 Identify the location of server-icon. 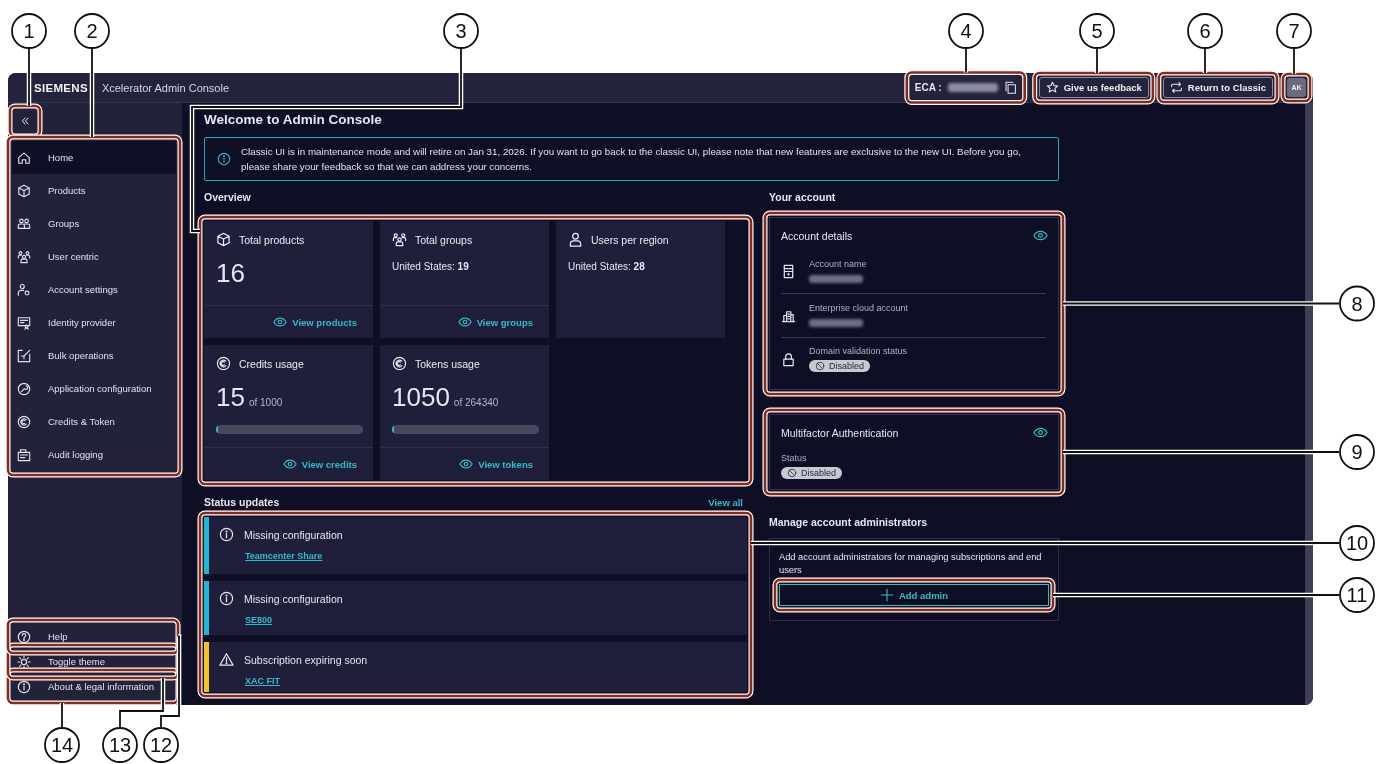
(788, 271).